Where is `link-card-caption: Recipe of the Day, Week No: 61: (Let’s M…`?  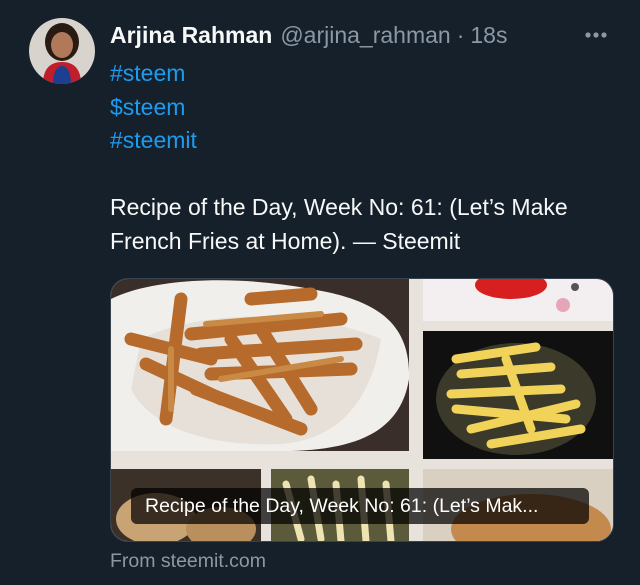
link-card-caption: Recipe of the Day, Week No: 61: (Let’s M… is located at coordinates (360, 506).